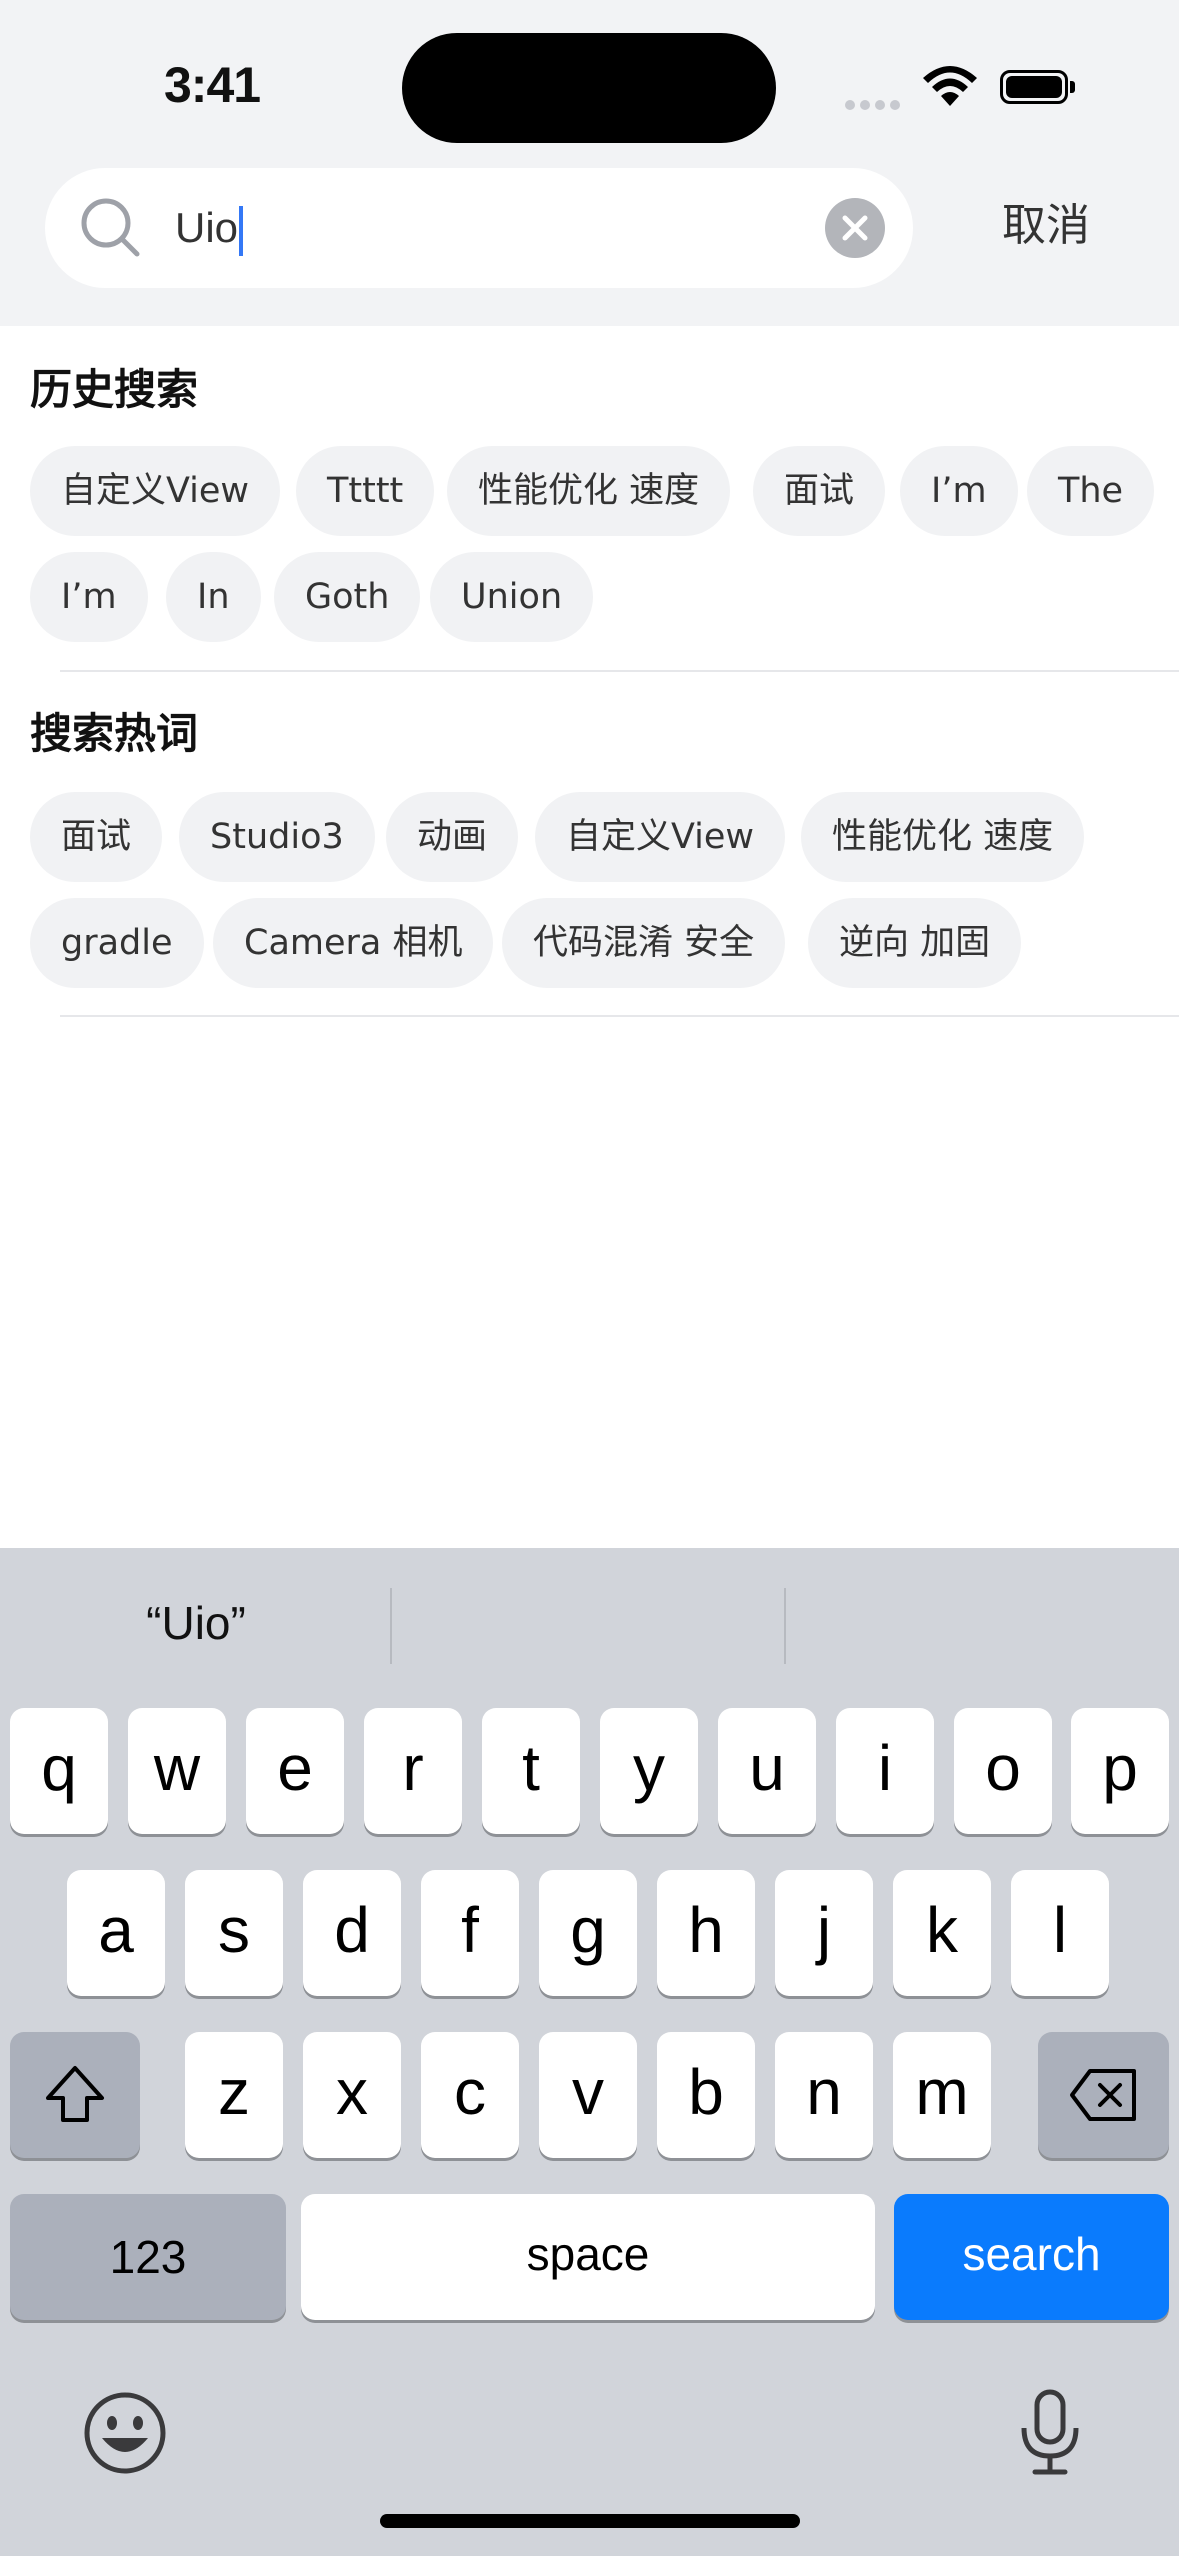  I want to click on wifi-icon, so click(950, 88).